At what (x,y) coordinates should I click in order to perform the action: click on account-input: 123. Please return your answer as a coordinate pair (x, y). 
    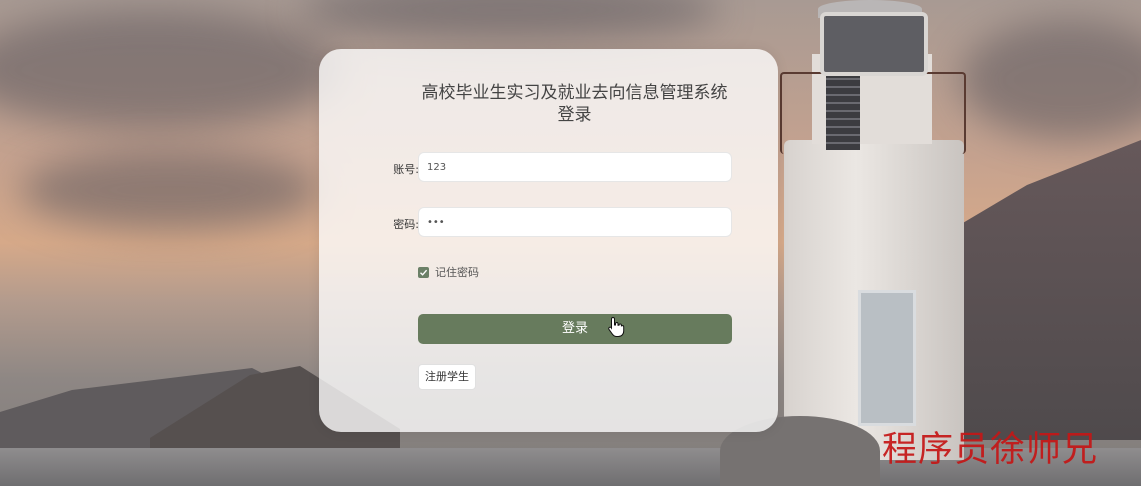
    Looking at the image, I should click on (575, 167).